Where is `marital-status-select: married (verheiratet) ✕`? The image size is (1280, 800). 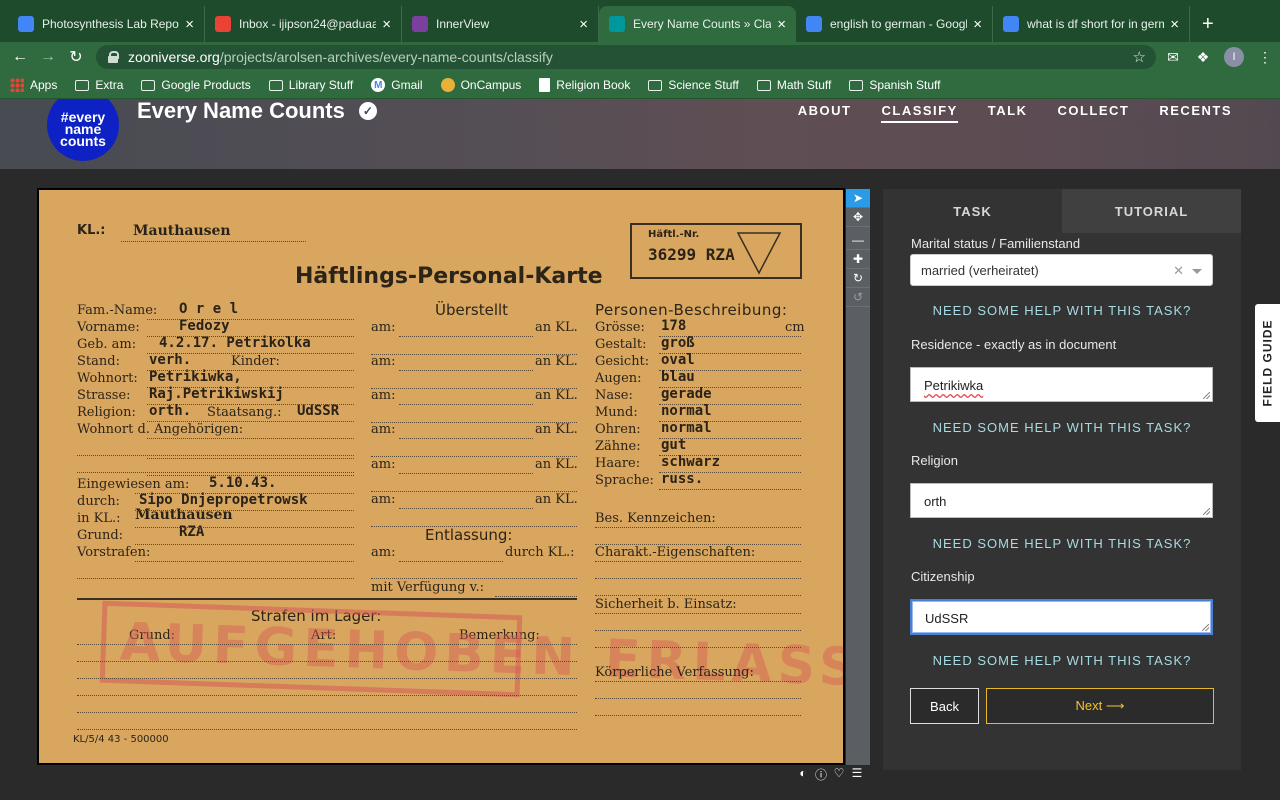
marital-status-select: married (verheiratet) ✕ is located at coordinates (1061, 270).